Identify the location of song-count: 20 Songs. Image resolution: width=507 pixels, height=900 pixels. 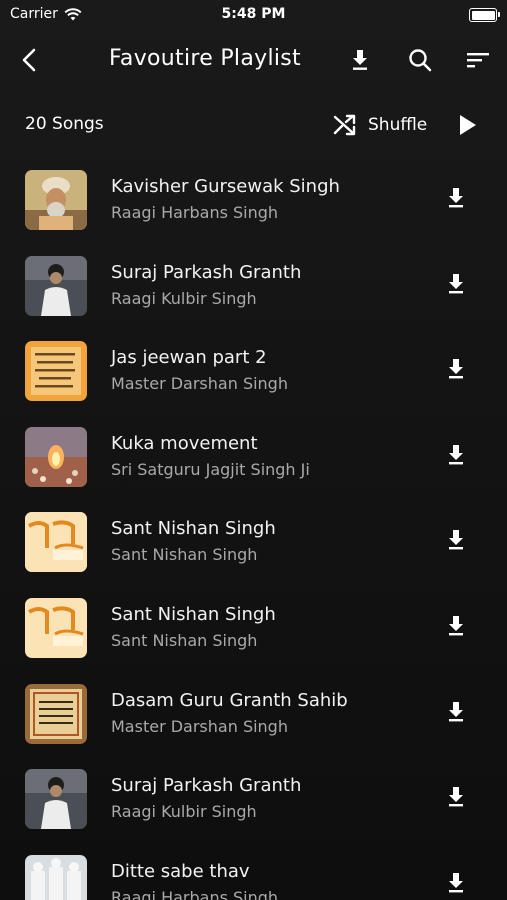
(64, 124).